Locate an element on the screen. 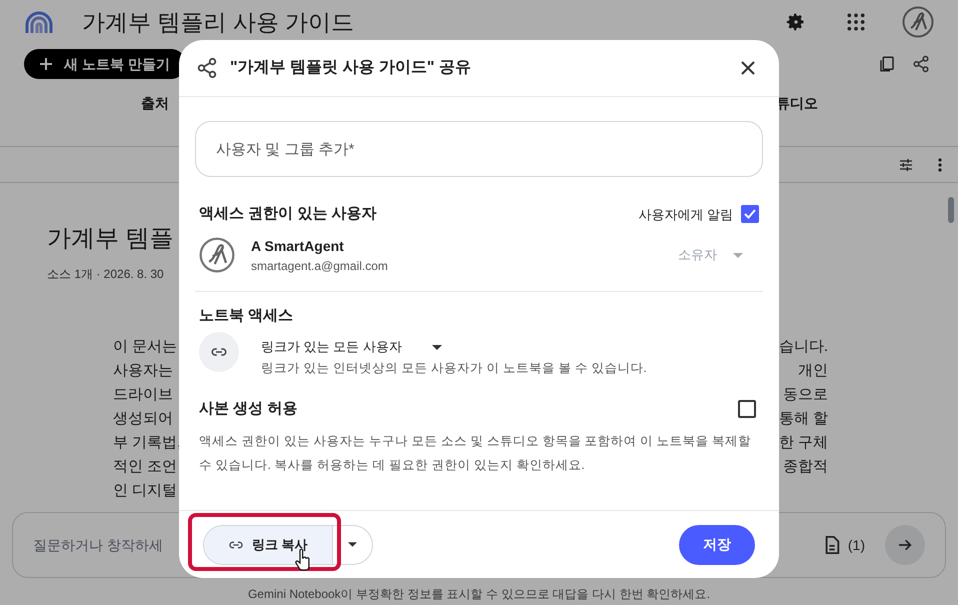 The width and height of the screenshot is (958, 605). dialog-title: "가계부 템플릿 사용 가이드" 공유 is located at coordinates (350, 68).